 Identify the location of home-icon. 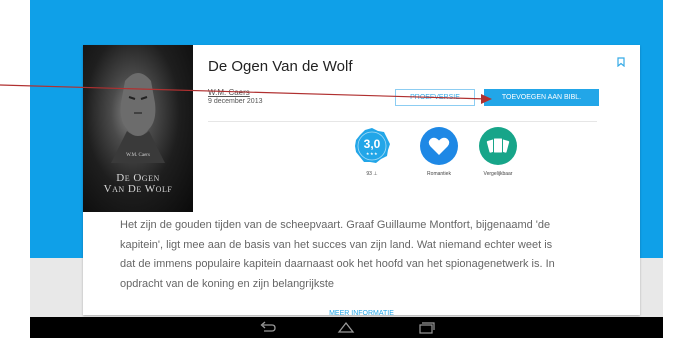
(346, 327).